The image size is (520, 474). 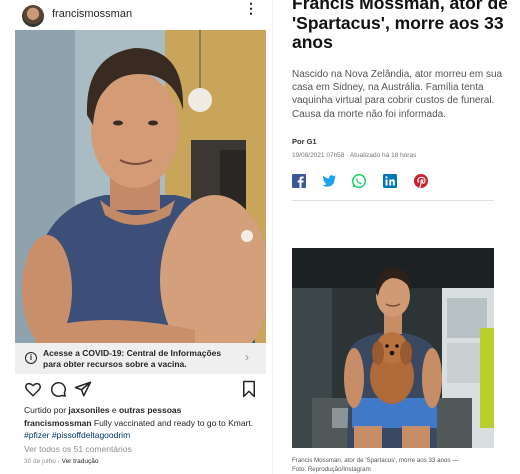 I want to click on facebook-icon, so click(x=299, y=181).